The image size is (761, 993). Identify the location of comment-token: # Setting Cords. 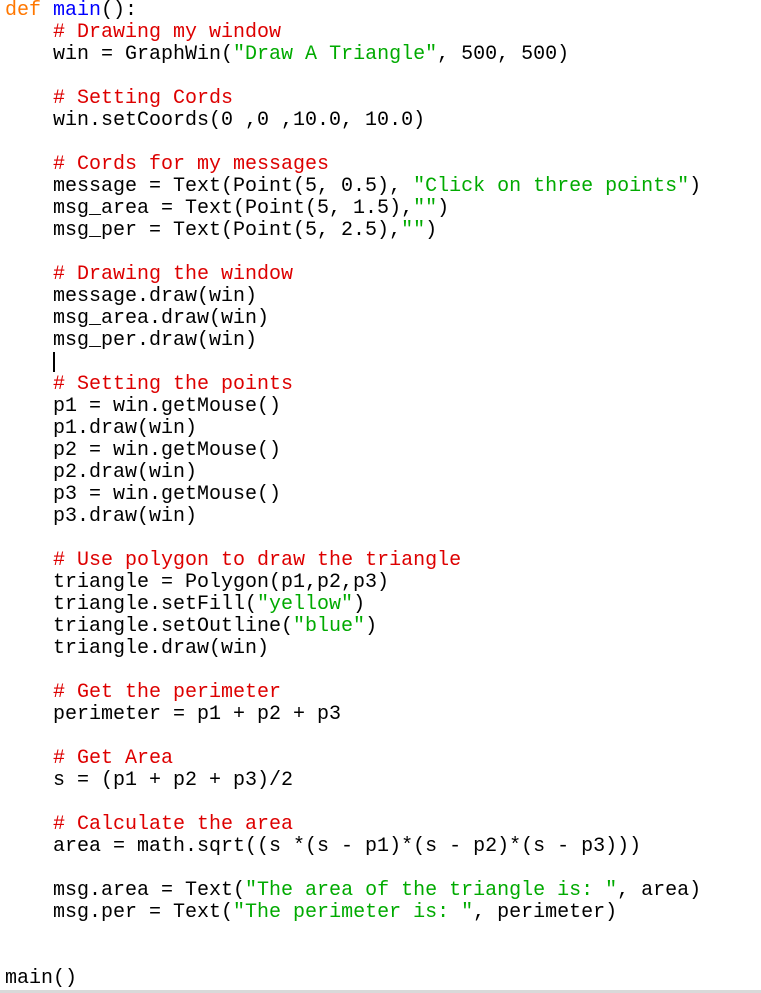
(143, 98).